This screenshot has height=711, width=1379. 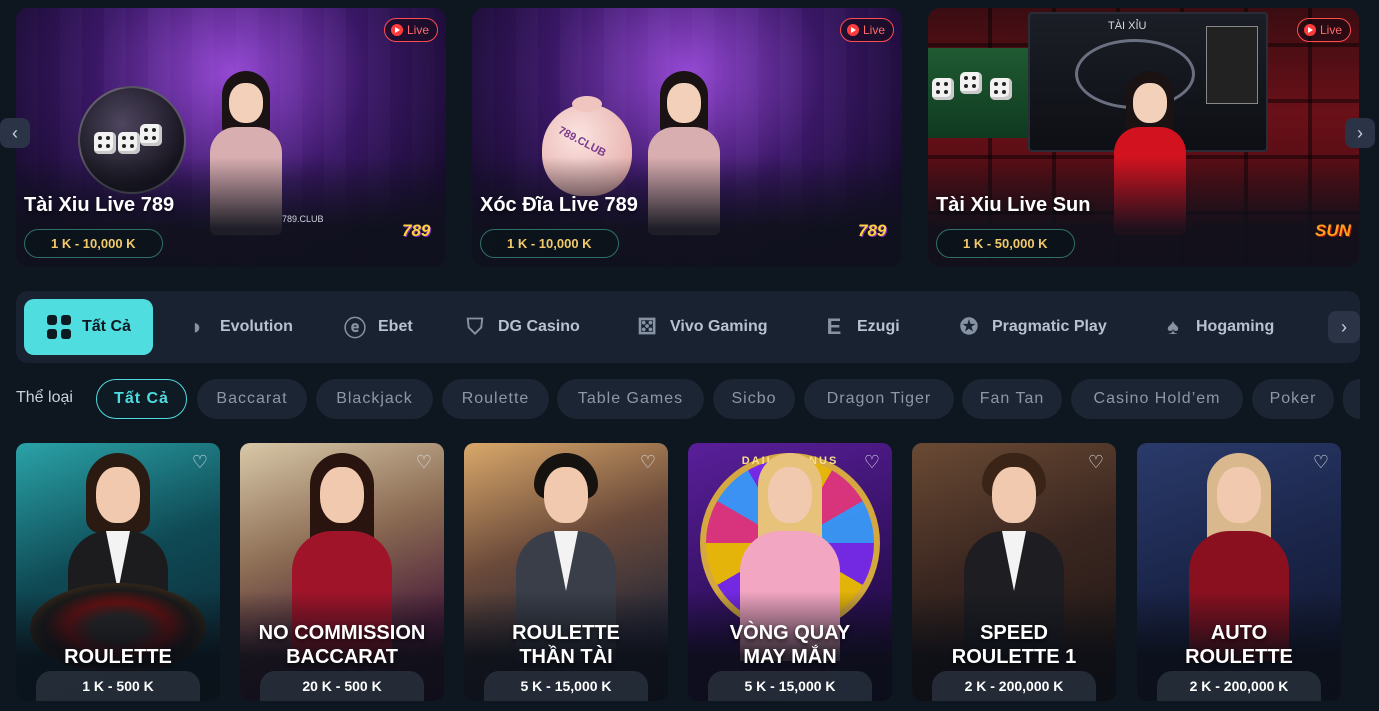 What do you see at coordinates (539, 326) in the screenshot?
I see `provider-label: DG Casino` at bounding box center [539, 326].